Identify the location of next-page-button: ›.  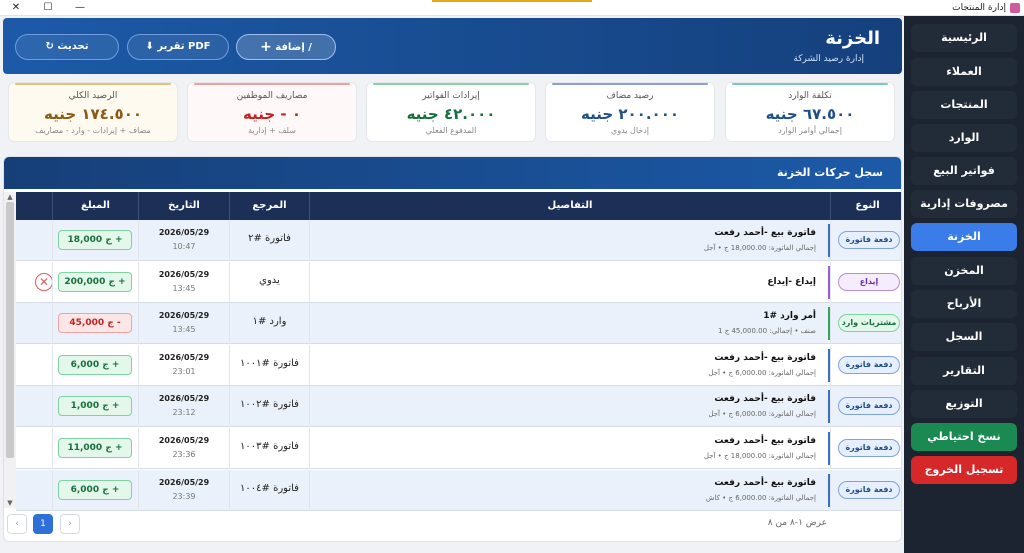
(70, 524).